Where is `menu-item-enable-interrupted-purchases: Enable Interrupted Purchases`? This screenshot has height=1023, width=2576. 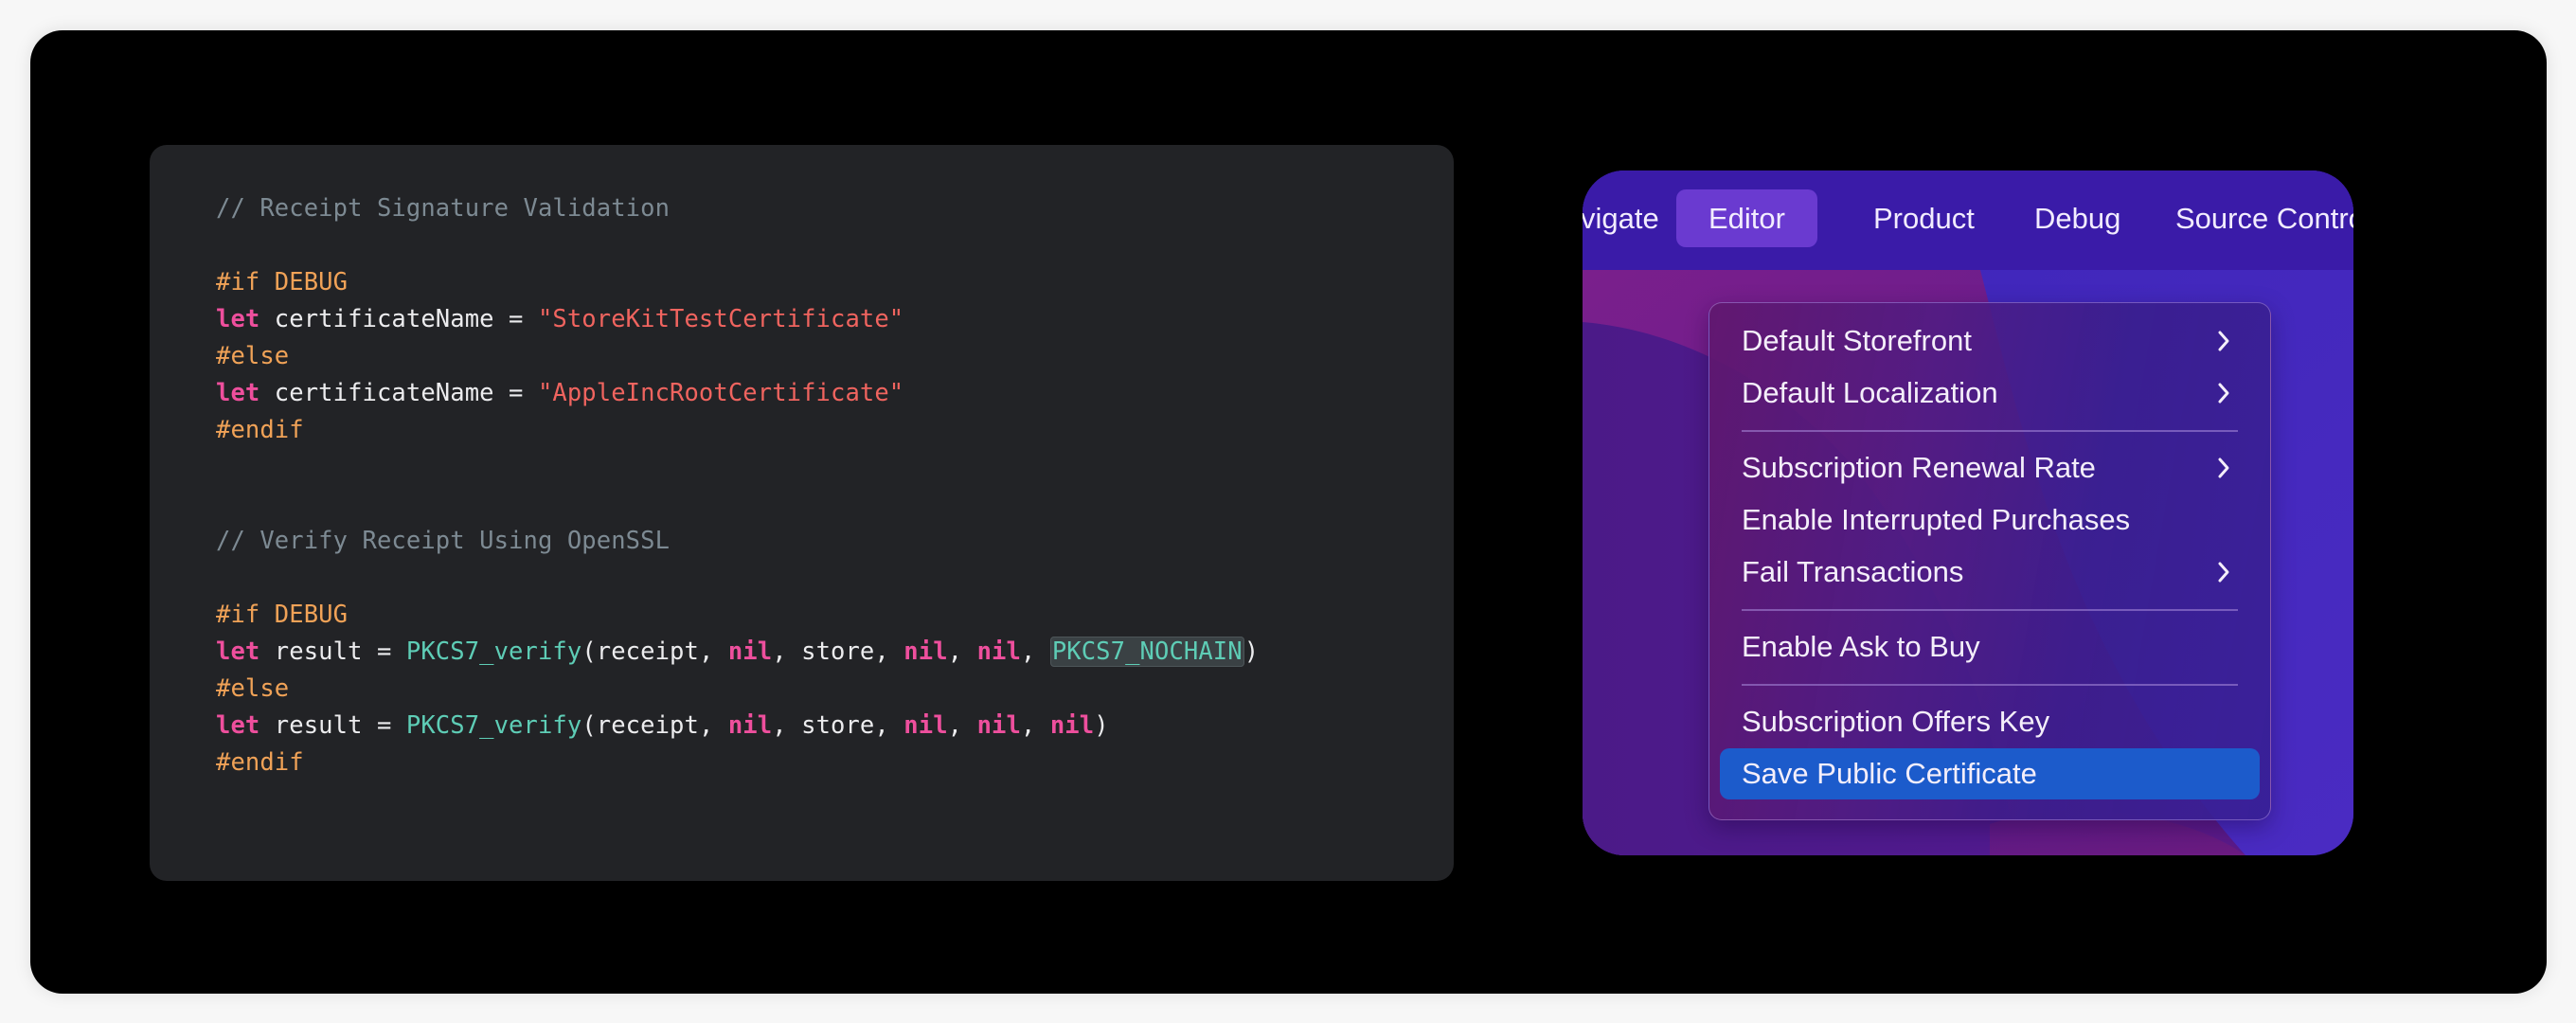 menu-item-enable-interrupted-purchases: Enable Interrupted Purchases is located at coordinates (1990, 520).